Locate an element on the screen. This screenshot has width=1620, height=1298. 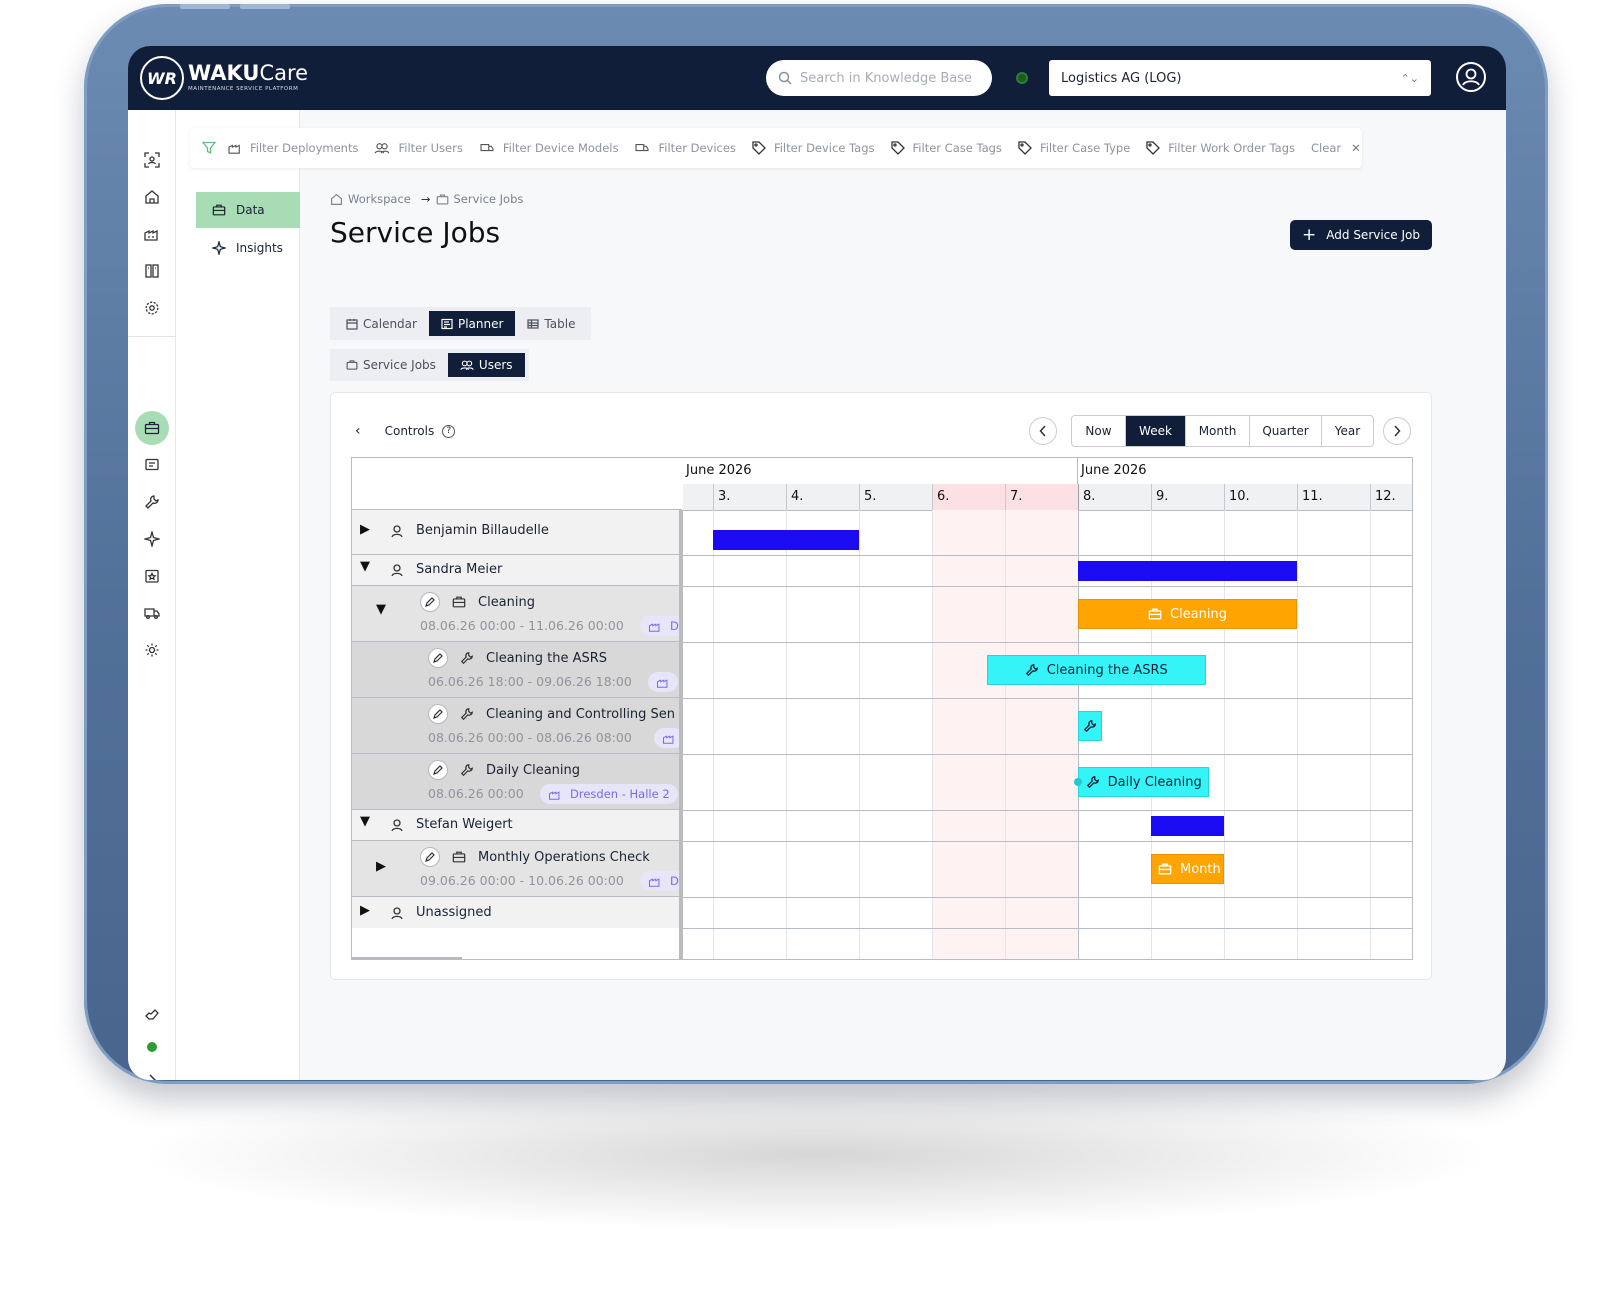
cases-icon is located at coordinates (152, 465).